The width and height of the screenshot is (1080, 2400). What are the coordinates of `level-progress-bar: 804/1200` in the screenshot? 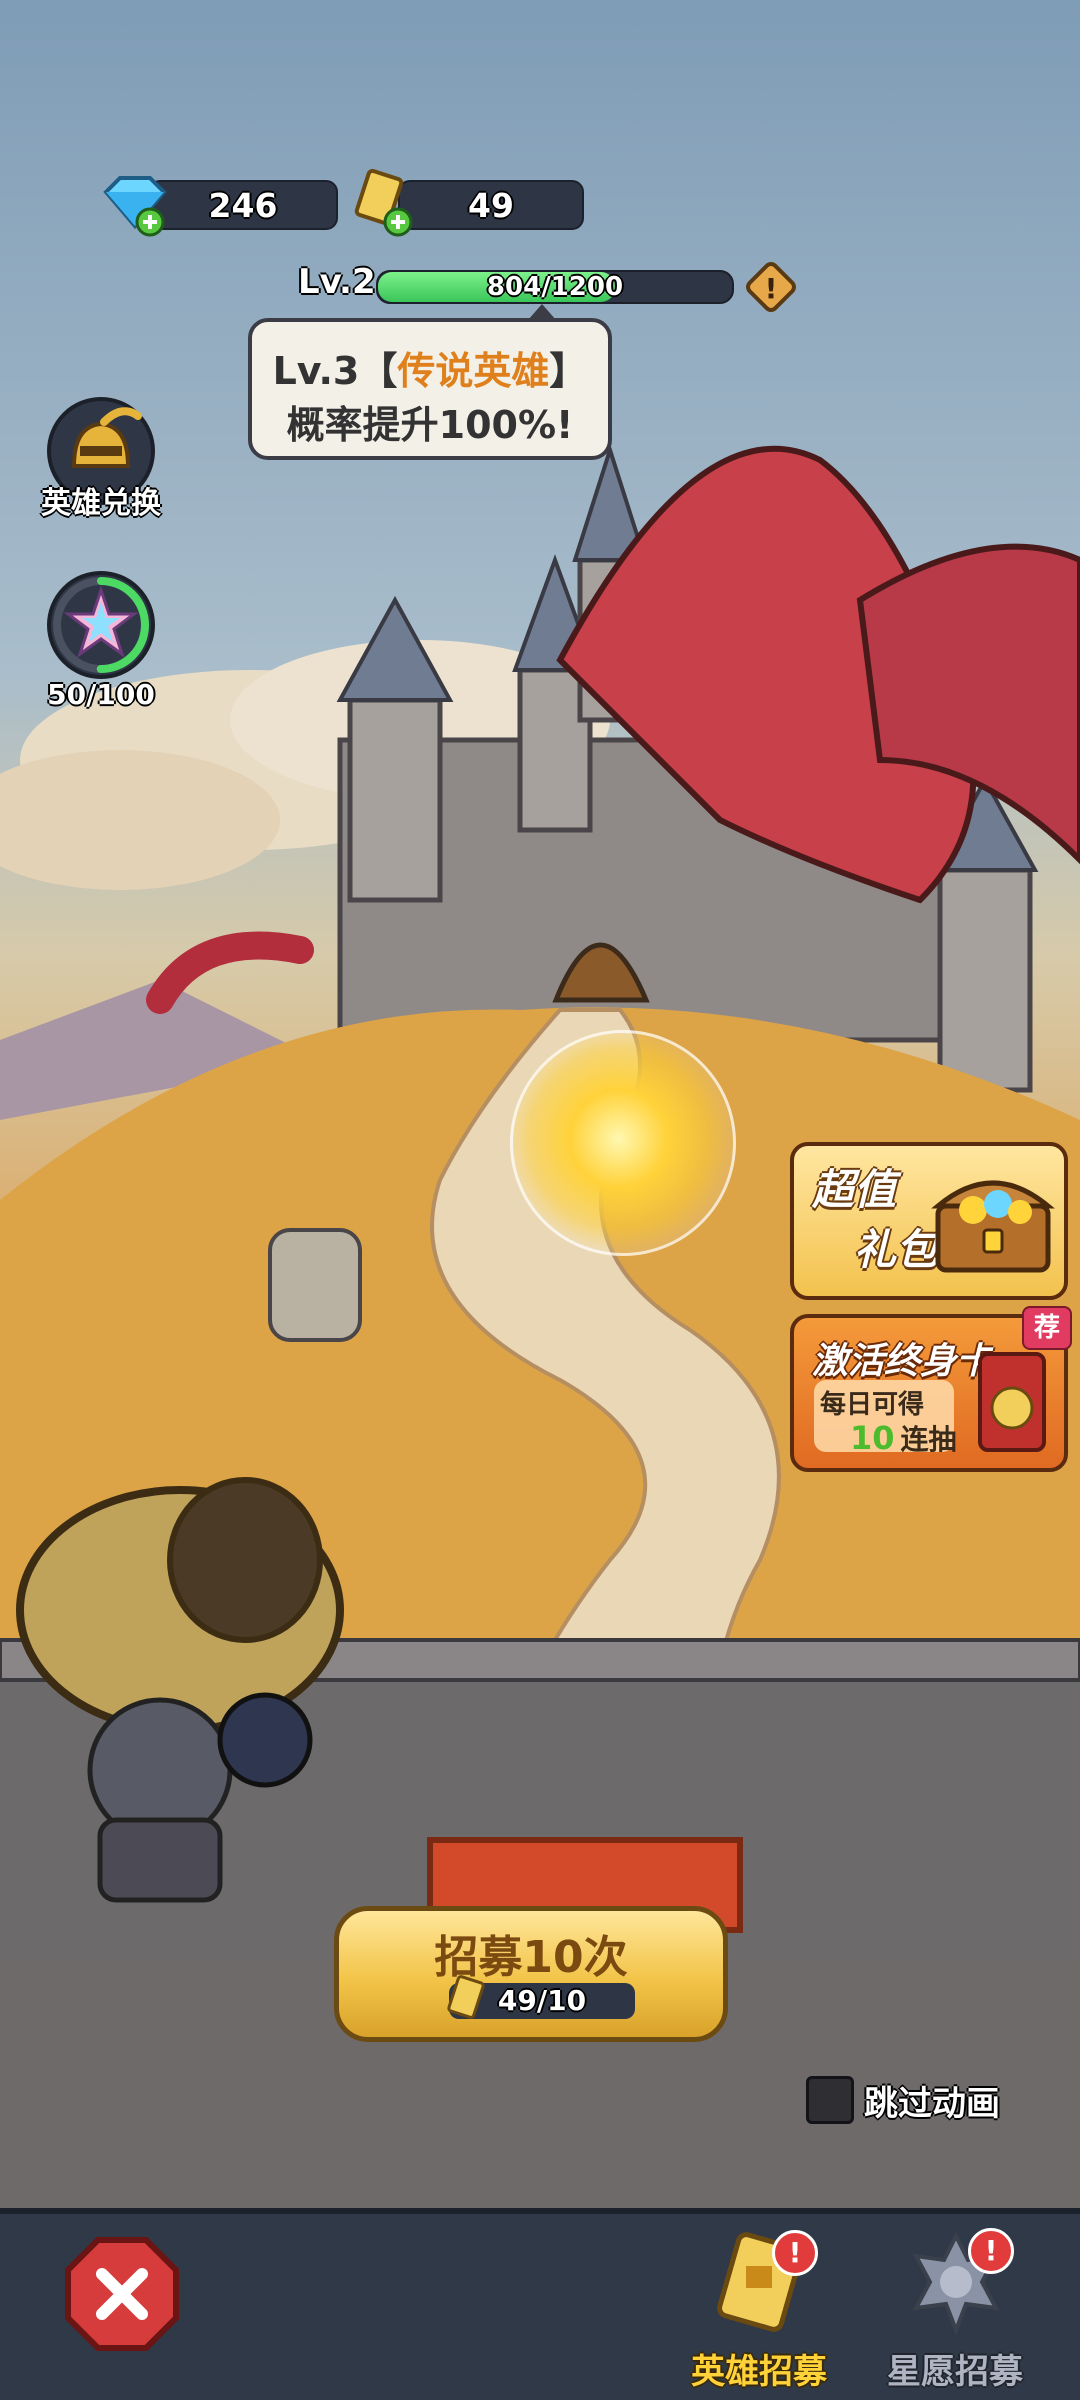 It's located at (555, 287).